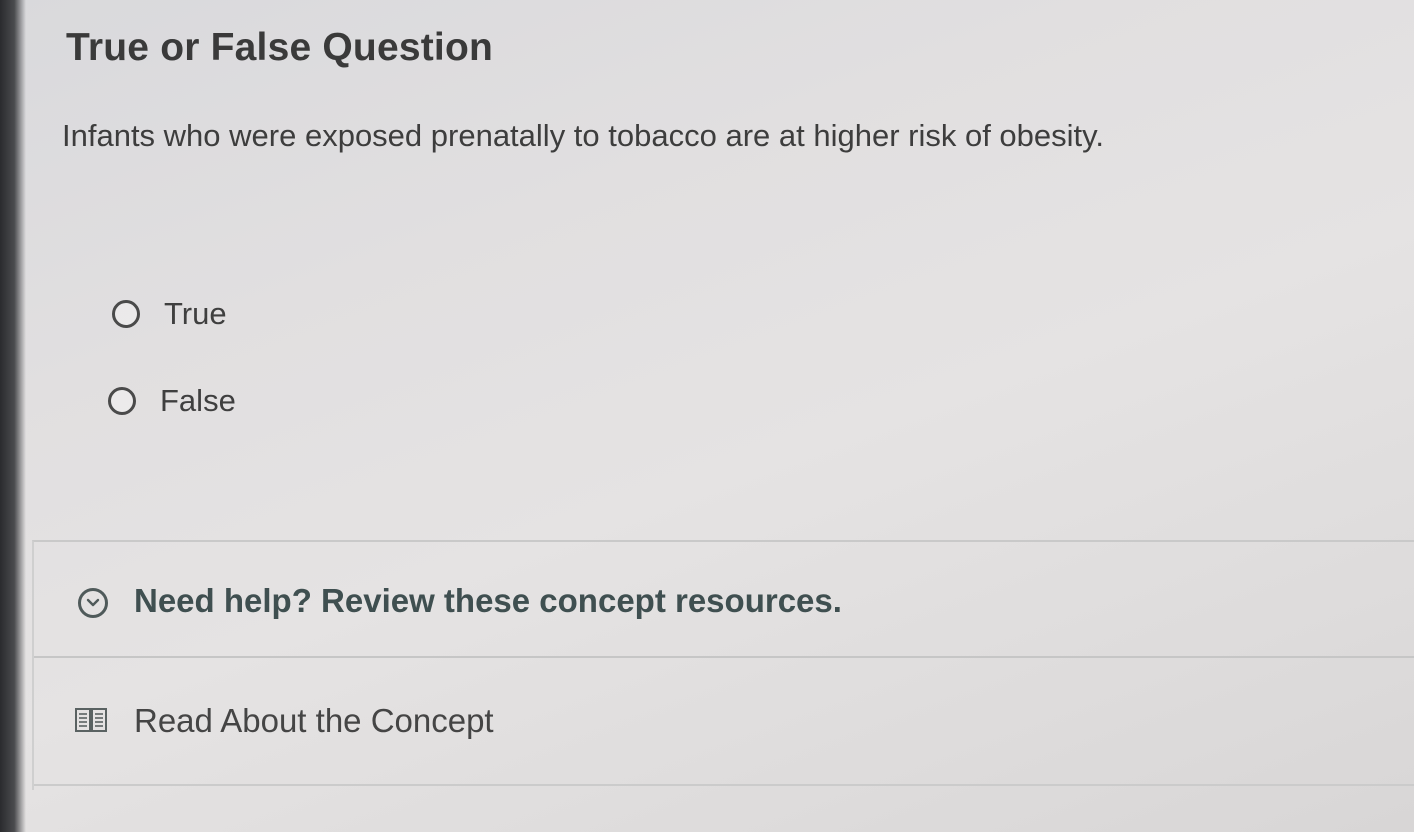 This screenshot has height=832, width=1414. Describe the element at coordinates (93, 603) in the screenshot. I see `chevron-down-circle-icon` at that location.